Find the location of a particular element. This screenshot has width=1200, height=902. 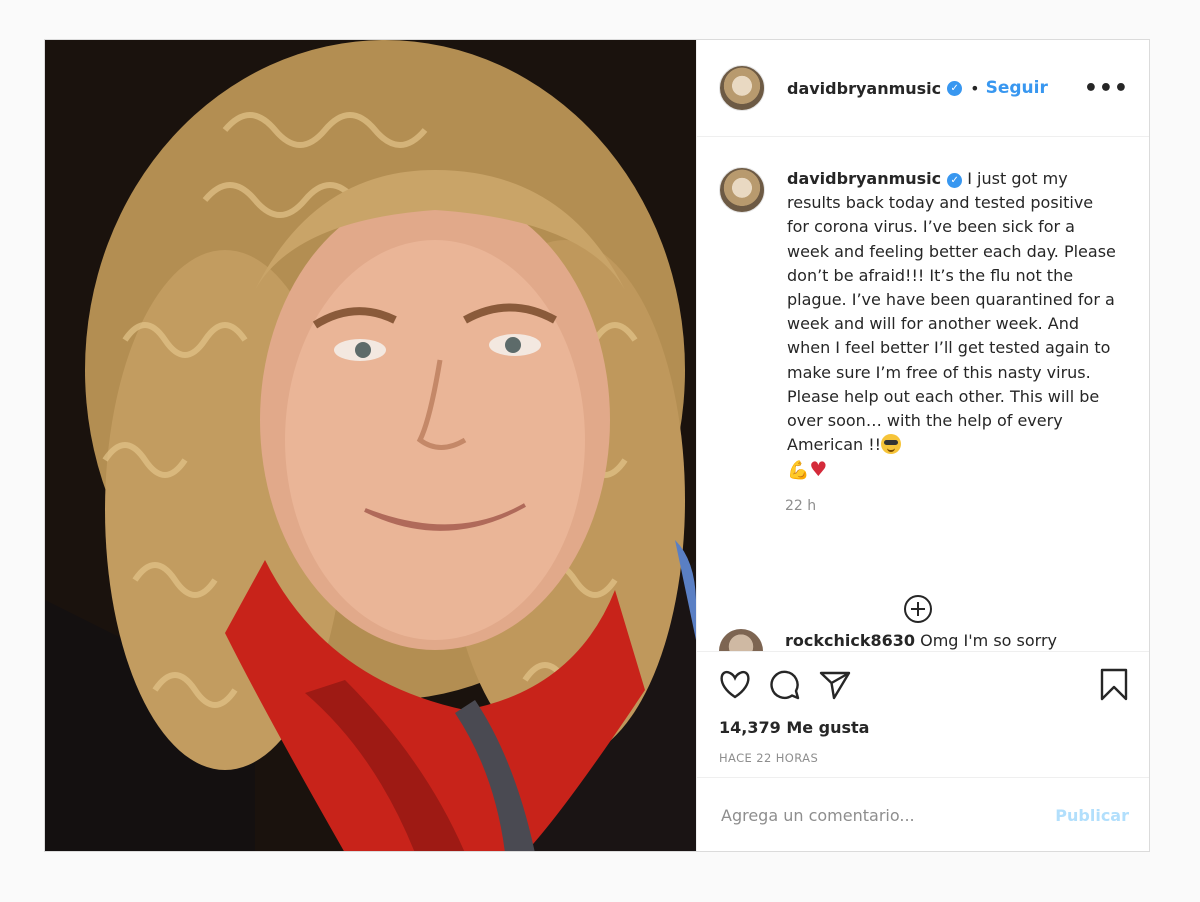

caption-username: davidbryanmusic is located at coordinates (864, 178).